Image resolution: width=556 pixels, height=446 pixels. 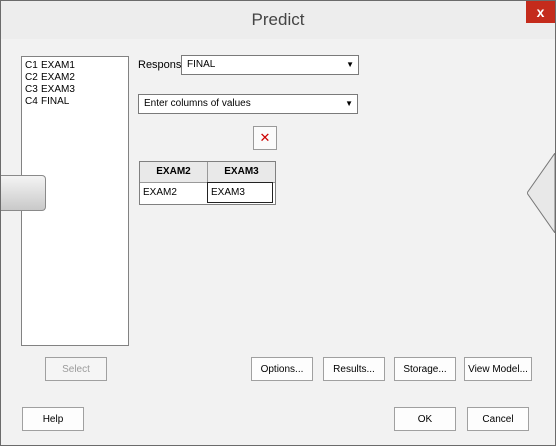 What do you see at coordinates (58, 77) in the screenshot?
I see `column-name: EXAM2` at bounding box center [58, 77].